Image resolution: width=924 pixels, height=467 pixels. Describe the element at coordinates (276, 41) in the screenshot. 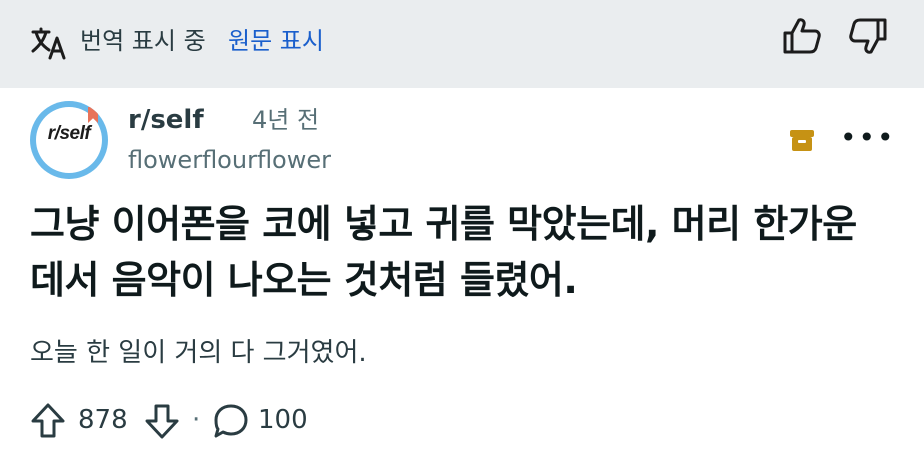

I see `show-original-link: 원문 표시` at that location.